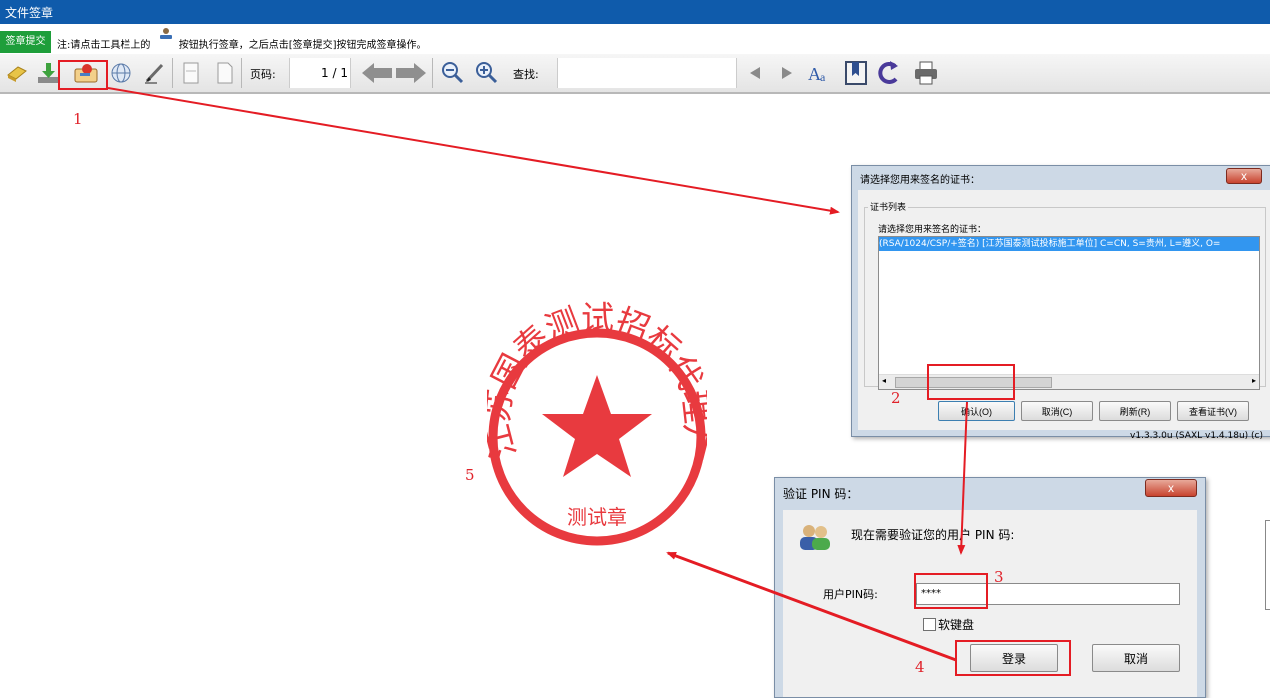 This screenshot has height=698, width=1270. What do you see at coordinates (647, 73) in the screenshot?
I see `search-input` at bounding box center [647, 73].